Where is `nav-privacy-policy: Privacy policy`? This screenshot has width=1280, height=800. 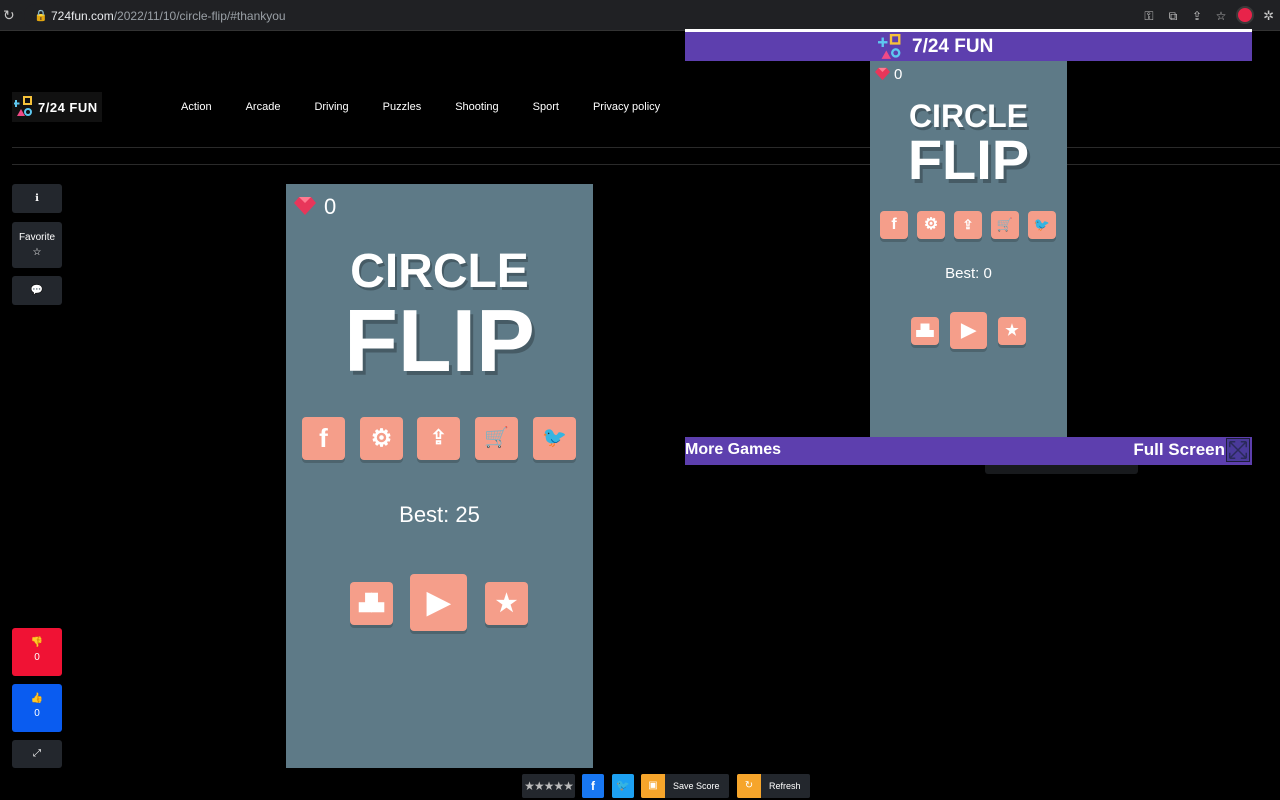
nav-privacy-policy: Privacy policy is located at coordinates (626, 107).